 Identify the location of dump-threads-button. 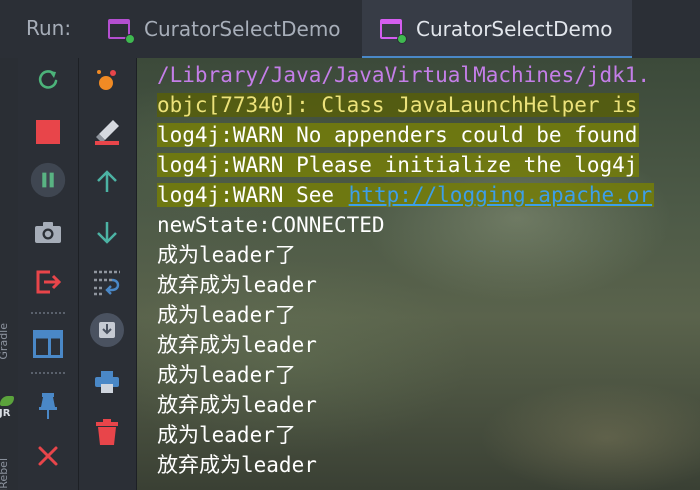
(48, 232).